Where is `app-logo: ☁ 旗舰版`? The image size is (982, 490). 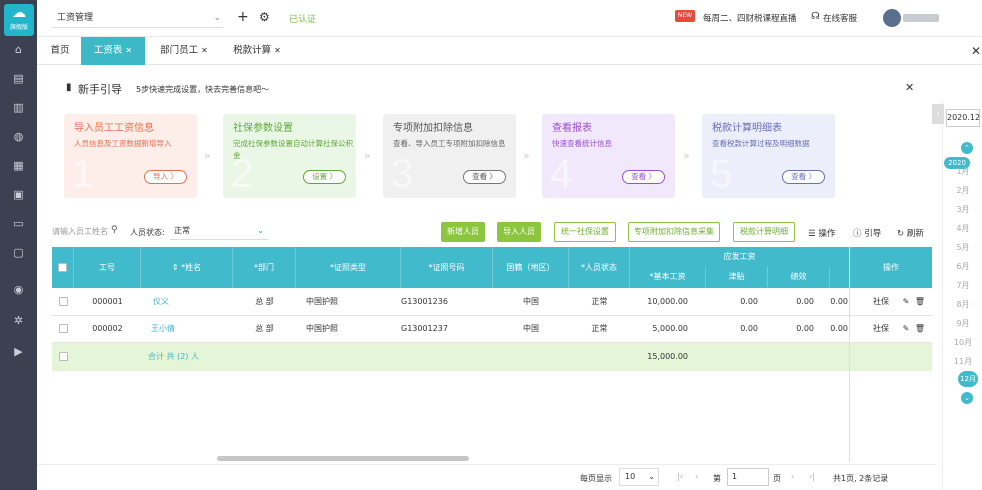 app-logo: ☁ 旗舰版 is located at coordinates (19, 20).